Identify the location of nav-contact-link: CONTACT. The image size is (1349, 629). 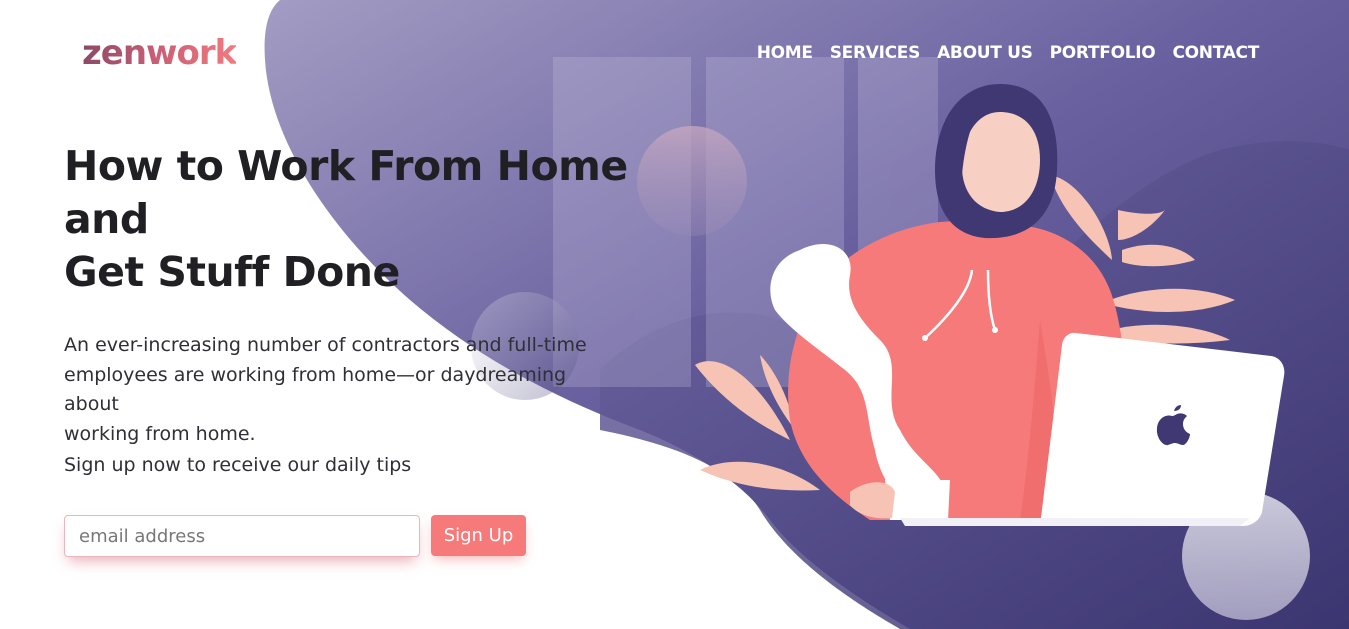
(1215, 53).